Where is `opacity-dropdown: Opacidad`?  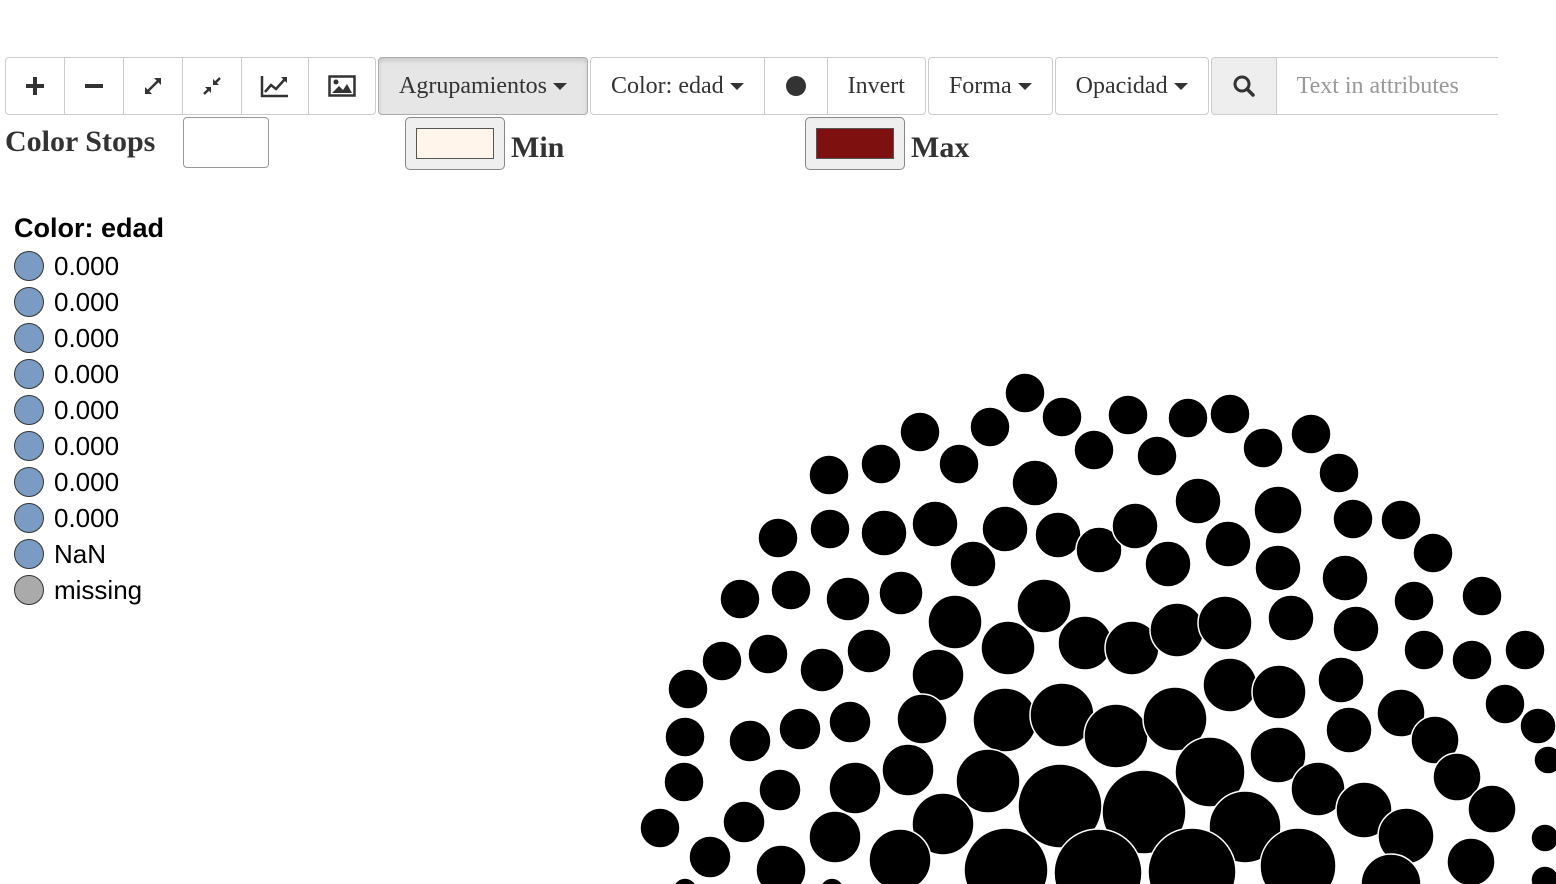
opacity-dropdown: Opacidad is located at coordinates (1131, 86).